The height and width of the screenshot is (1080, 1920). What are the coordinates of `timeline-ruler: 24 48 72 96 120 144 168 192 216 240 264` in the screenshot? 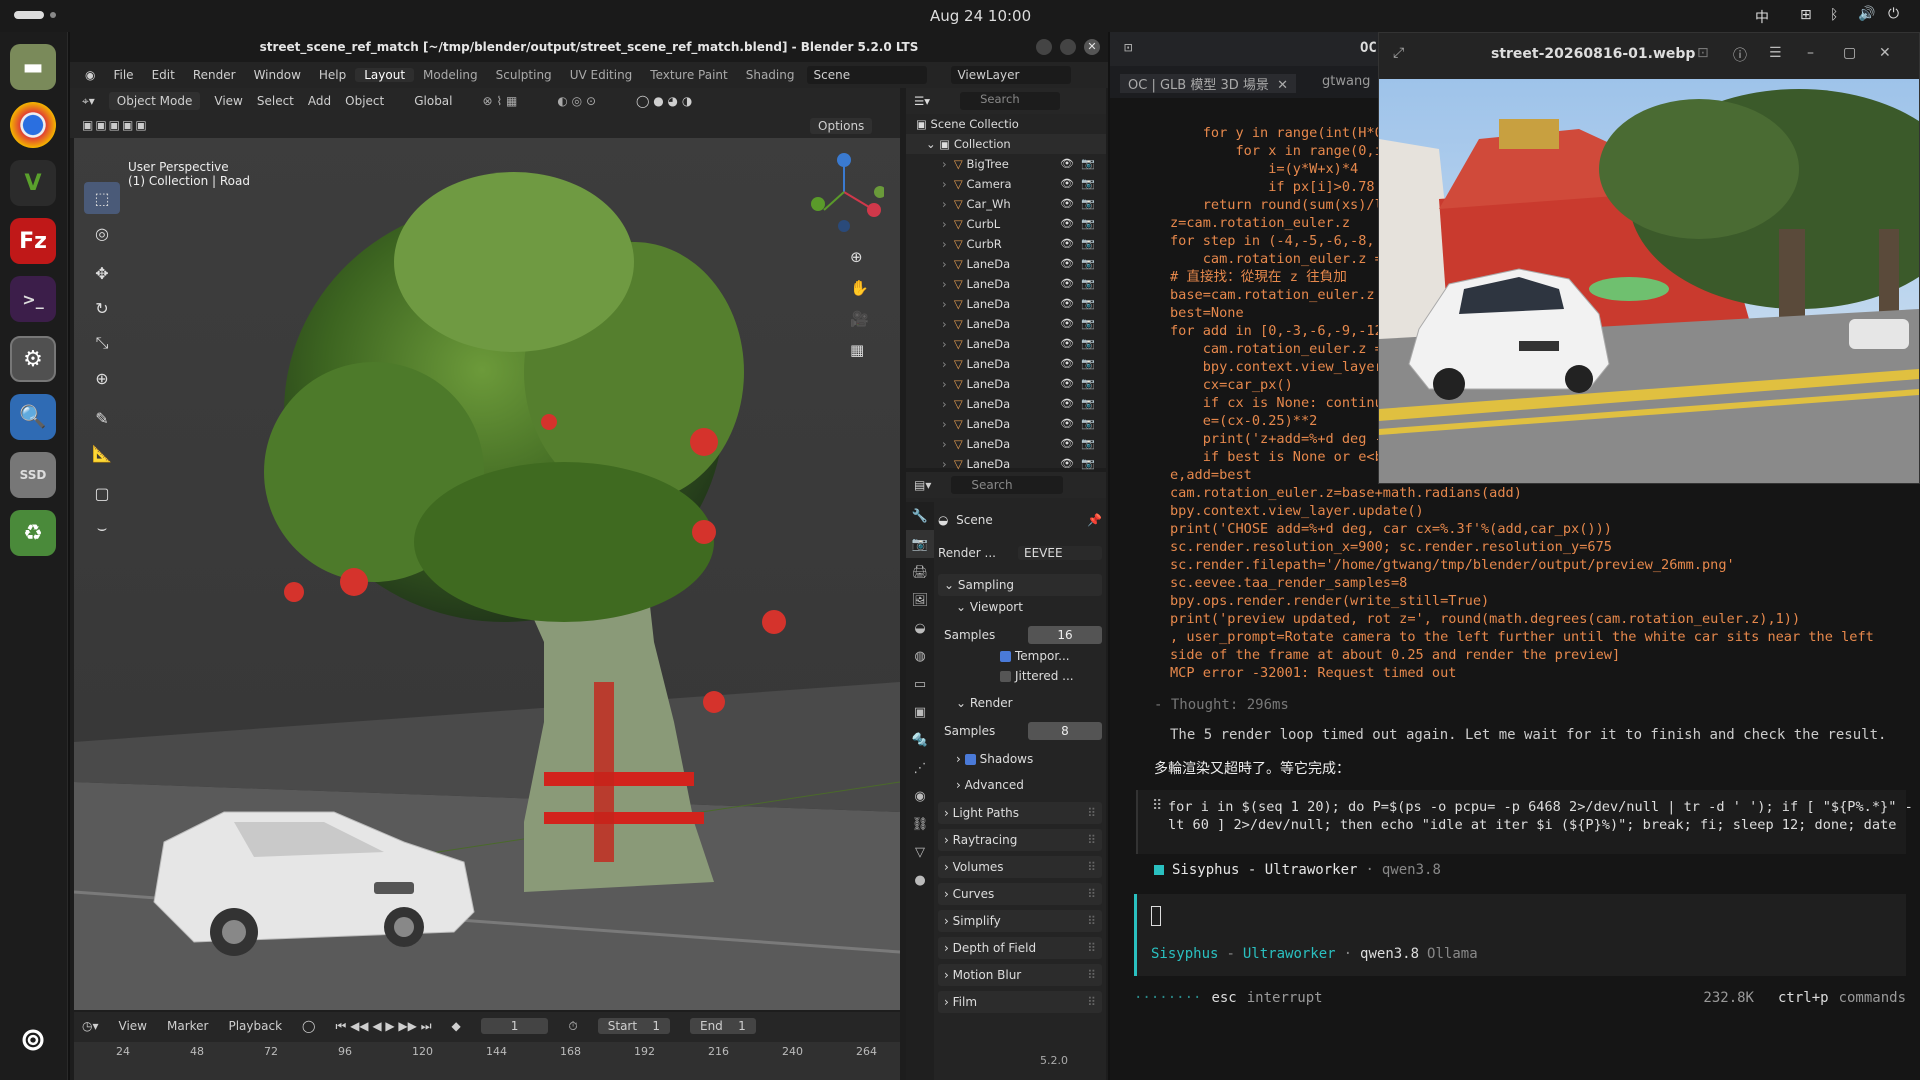 It's located at (487, 1061).